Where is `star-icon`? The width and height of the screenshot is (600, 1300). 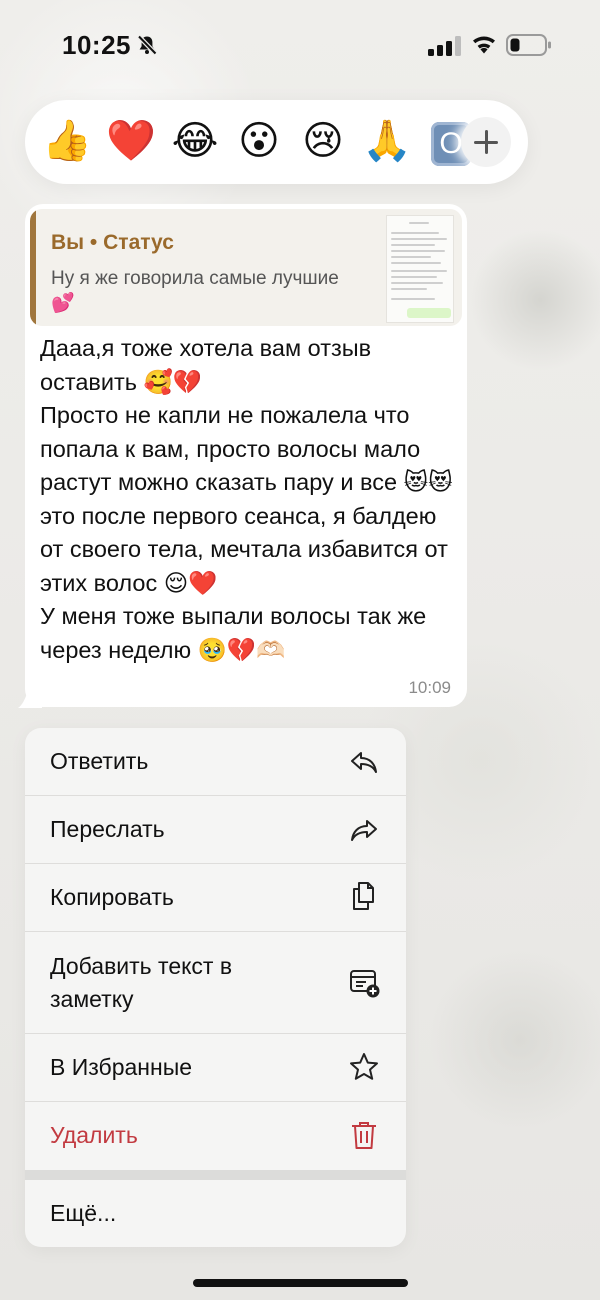 star-icon is located at coordinates (364, 1066).